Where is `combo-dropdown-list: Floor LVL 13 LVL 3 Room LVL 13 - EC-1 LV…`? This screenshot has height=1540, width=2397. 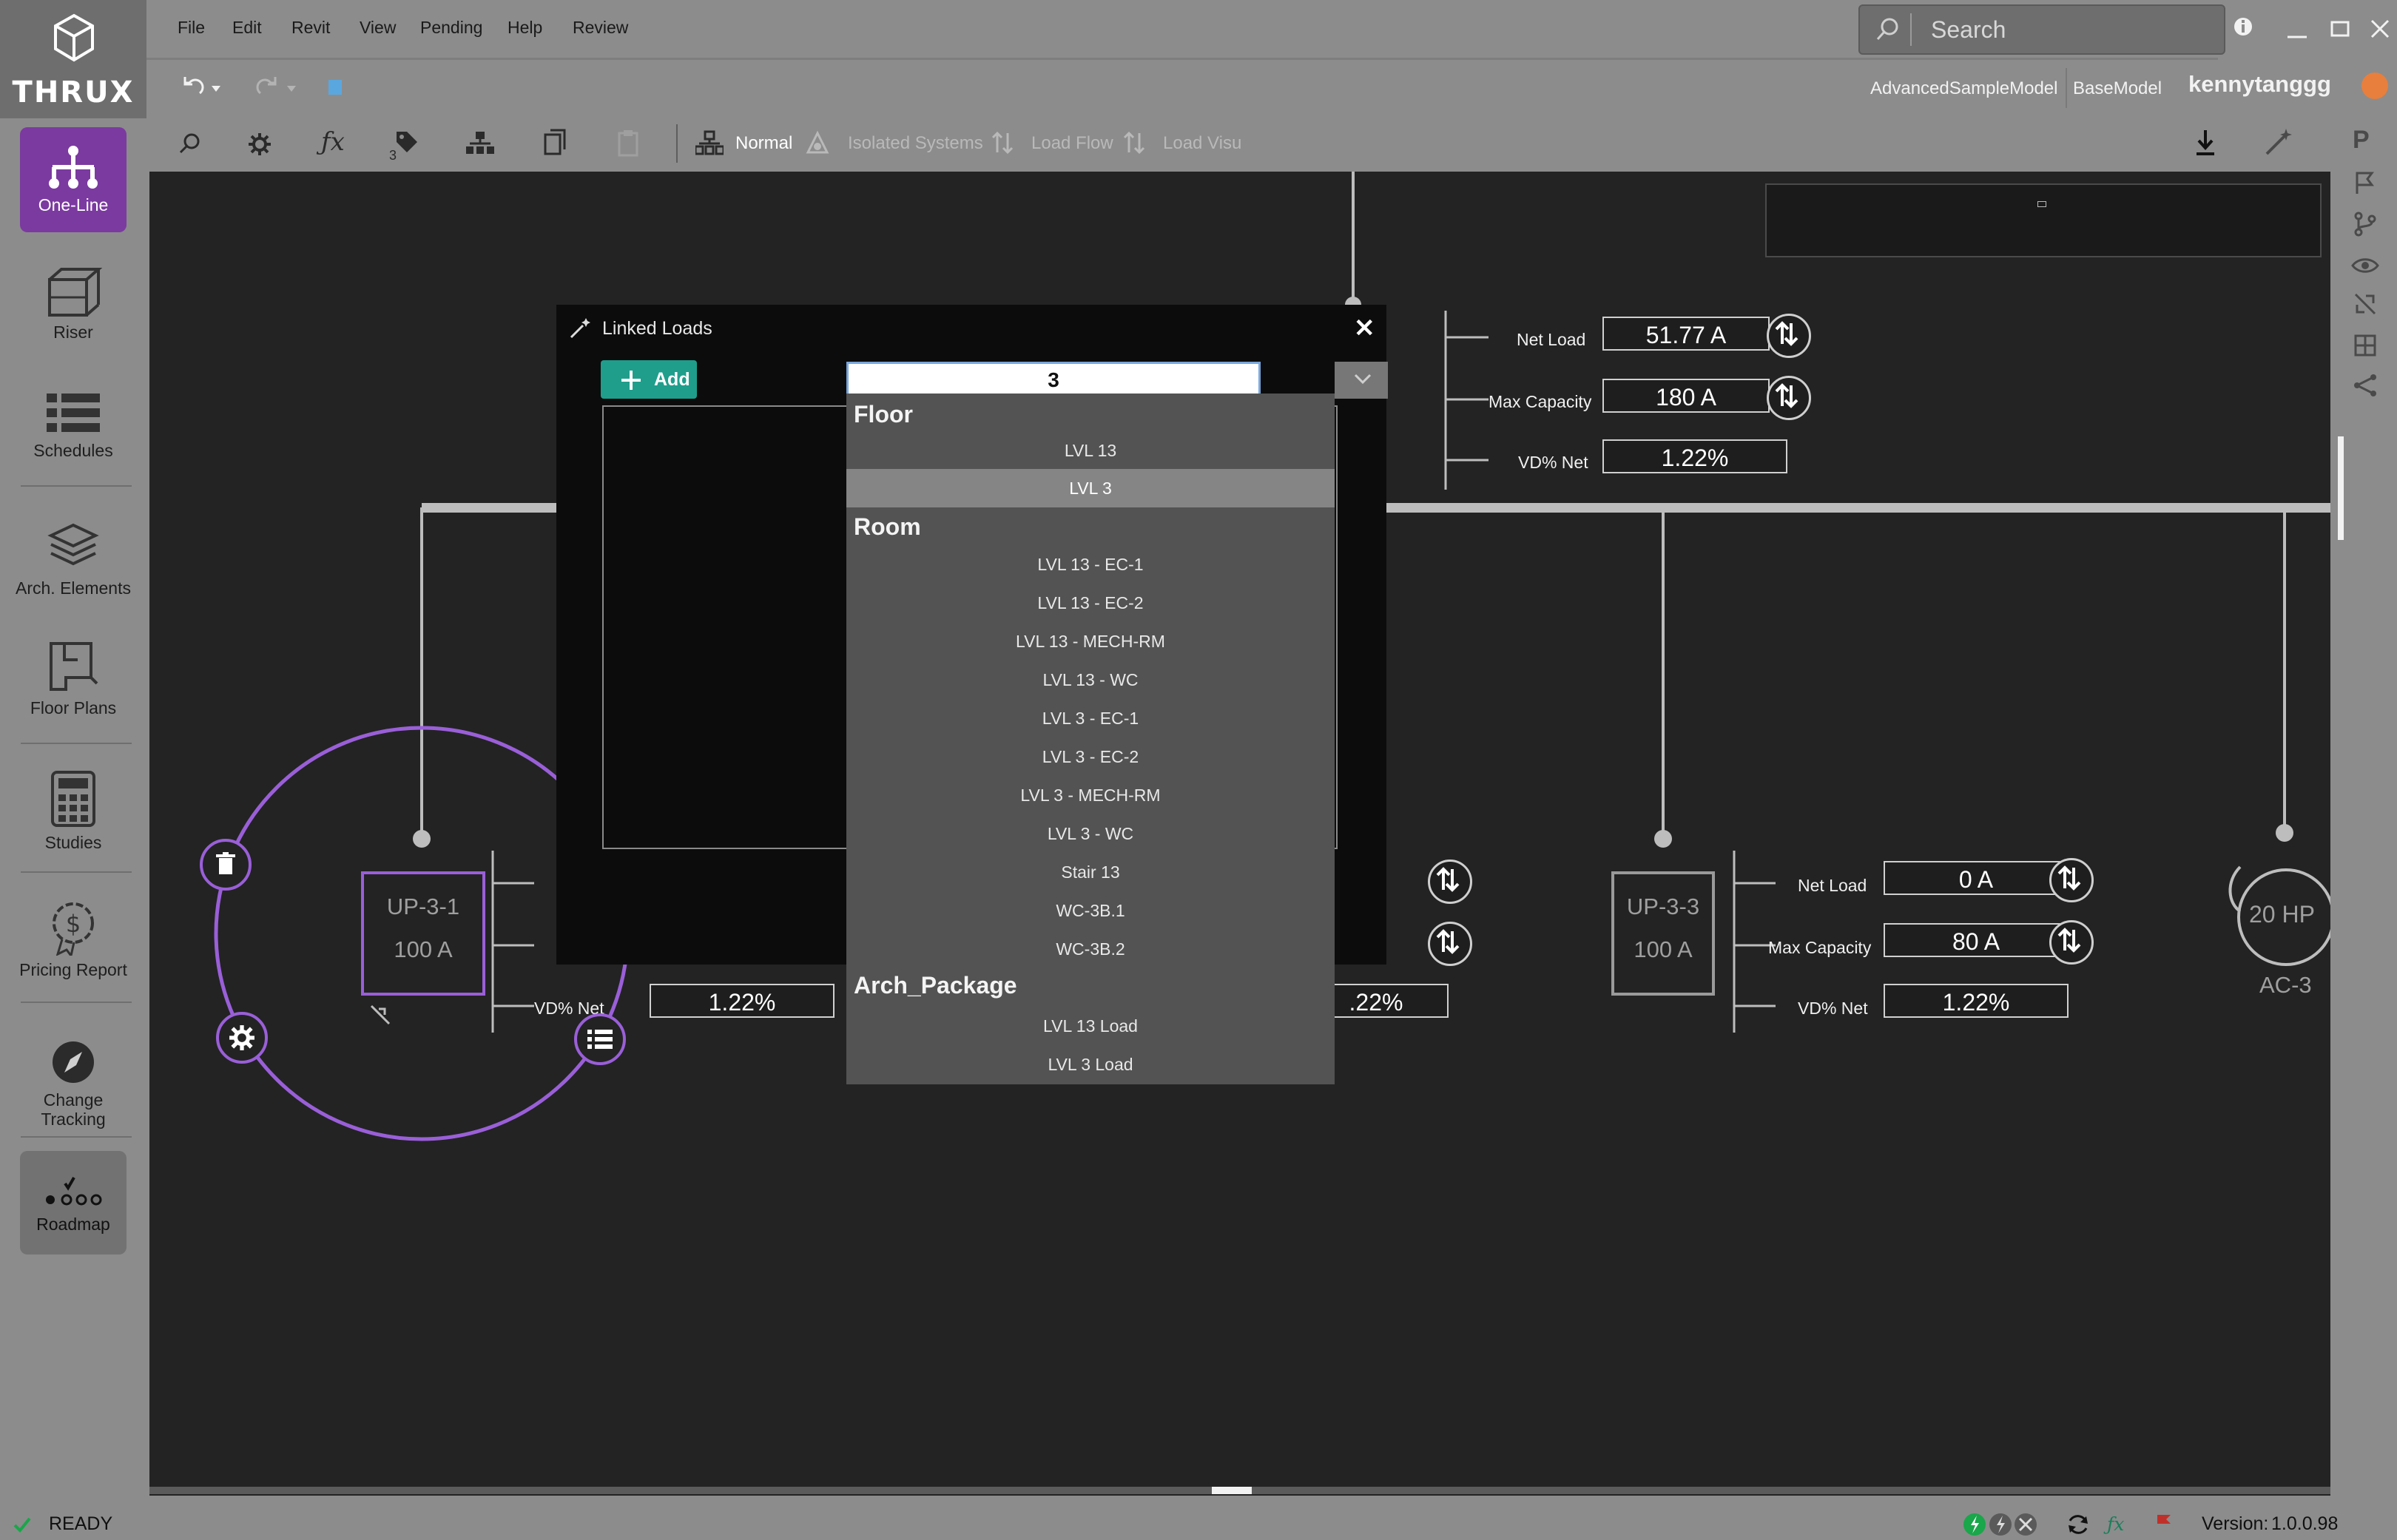 combo-dropdown-list: Floor LVL 13 LVL 3 Room LVL 13 - EC-1 LV… is located at coordinates (1090, 739).